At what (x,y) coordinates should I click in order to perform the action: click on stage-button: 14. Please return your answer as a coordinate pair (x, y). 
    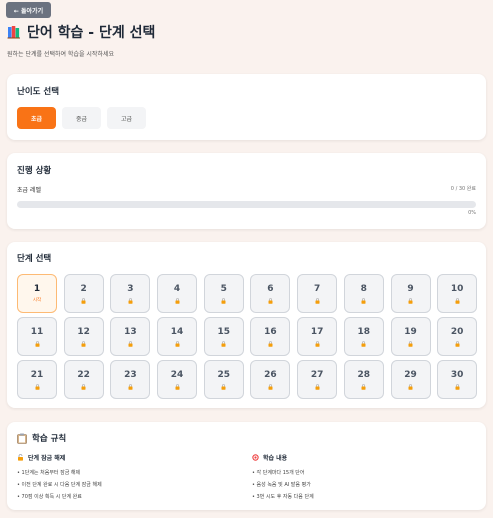
    Looking at the image, I should click on (177, 336).